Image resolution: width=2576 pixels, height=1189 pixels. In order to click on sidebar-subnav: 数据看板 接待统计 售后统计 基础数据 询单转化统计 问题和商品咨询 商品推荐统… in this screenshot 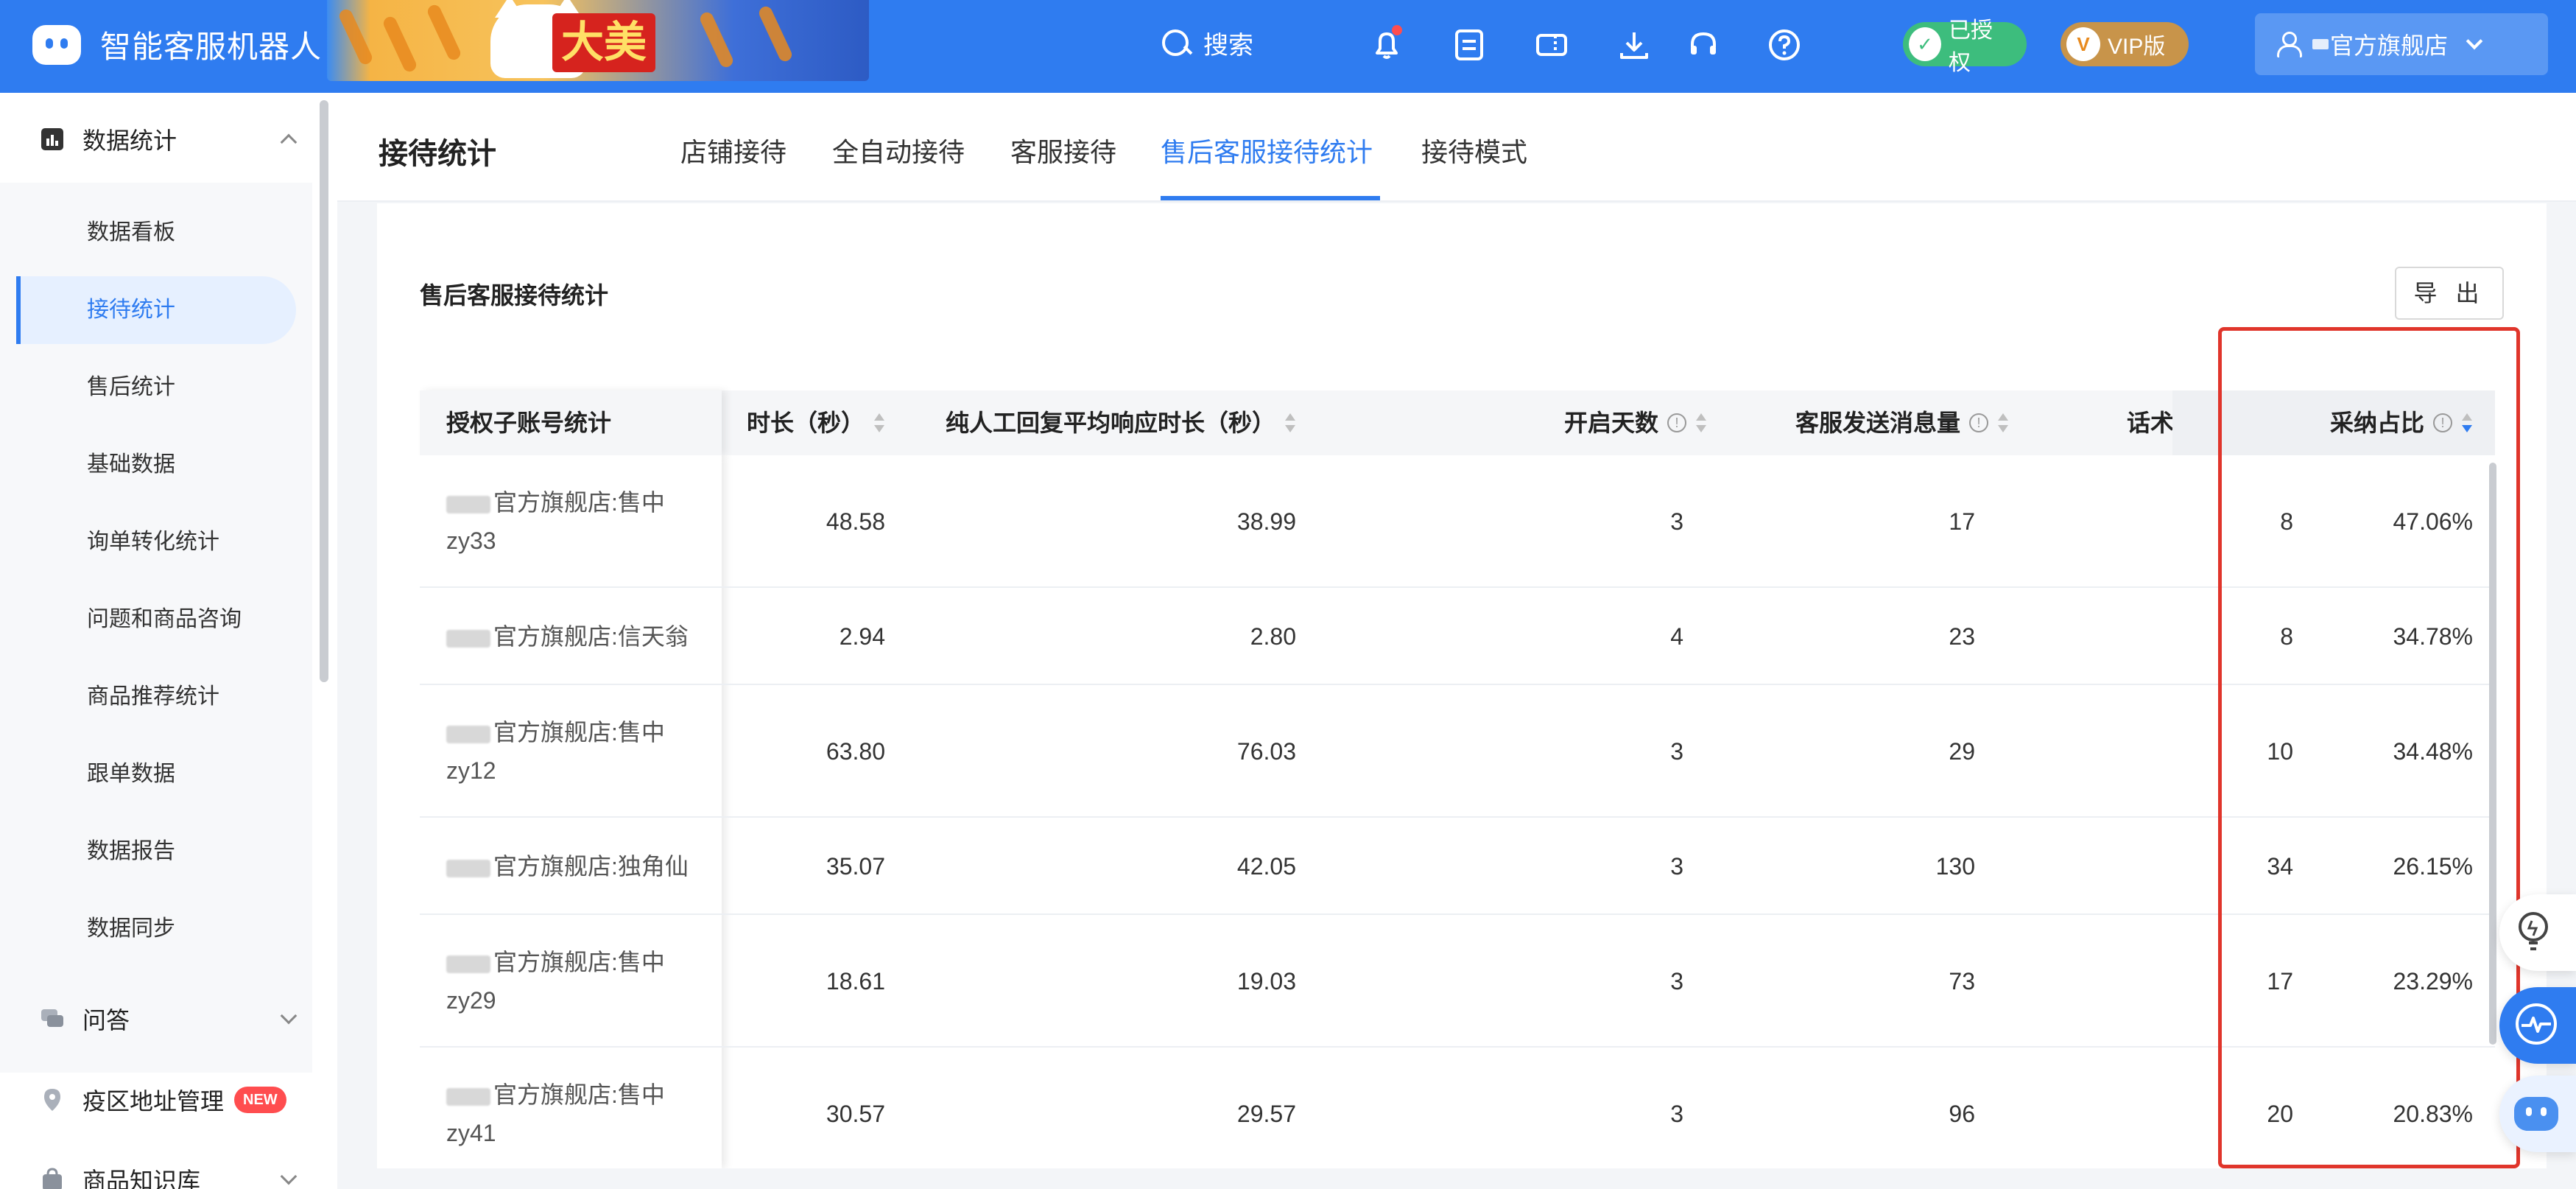, I will do `click(156, 628)`.